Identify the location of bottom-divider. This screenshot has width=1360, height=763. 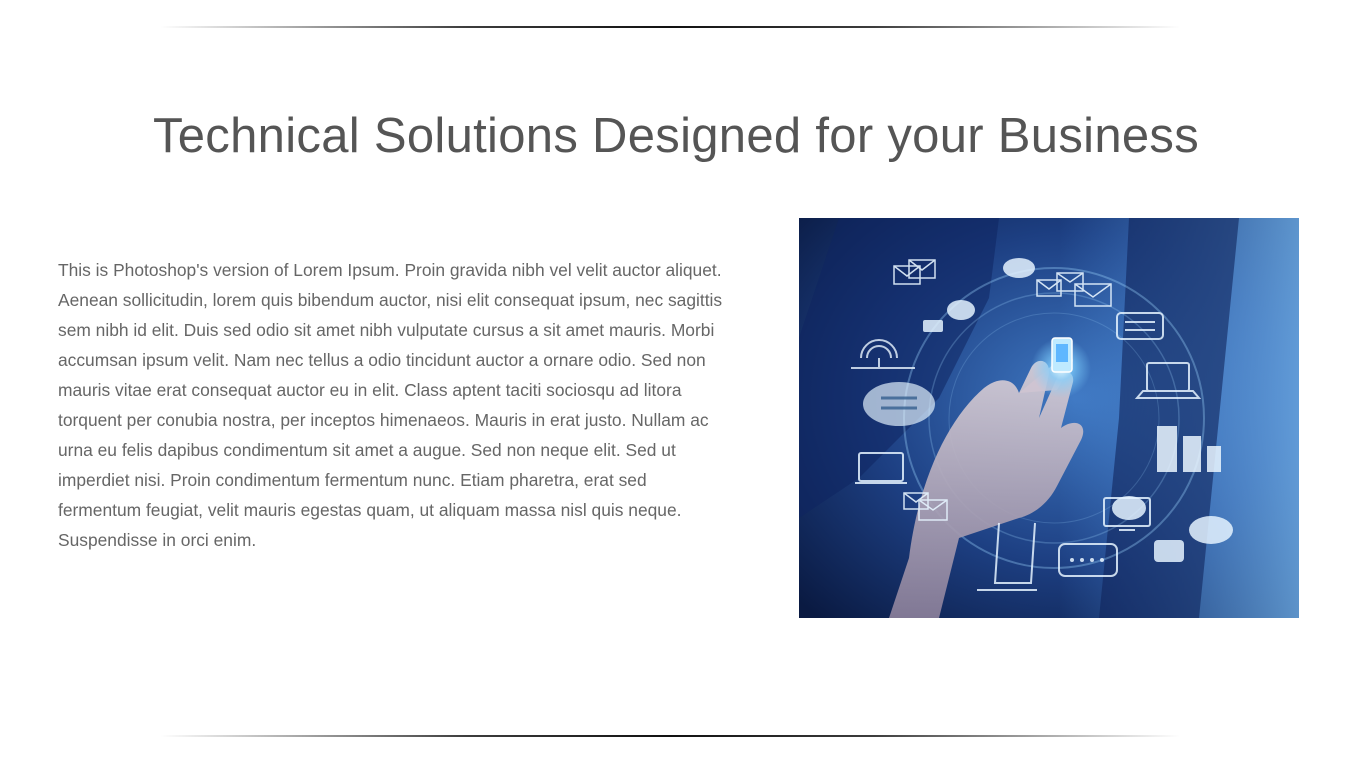
(670, 736).